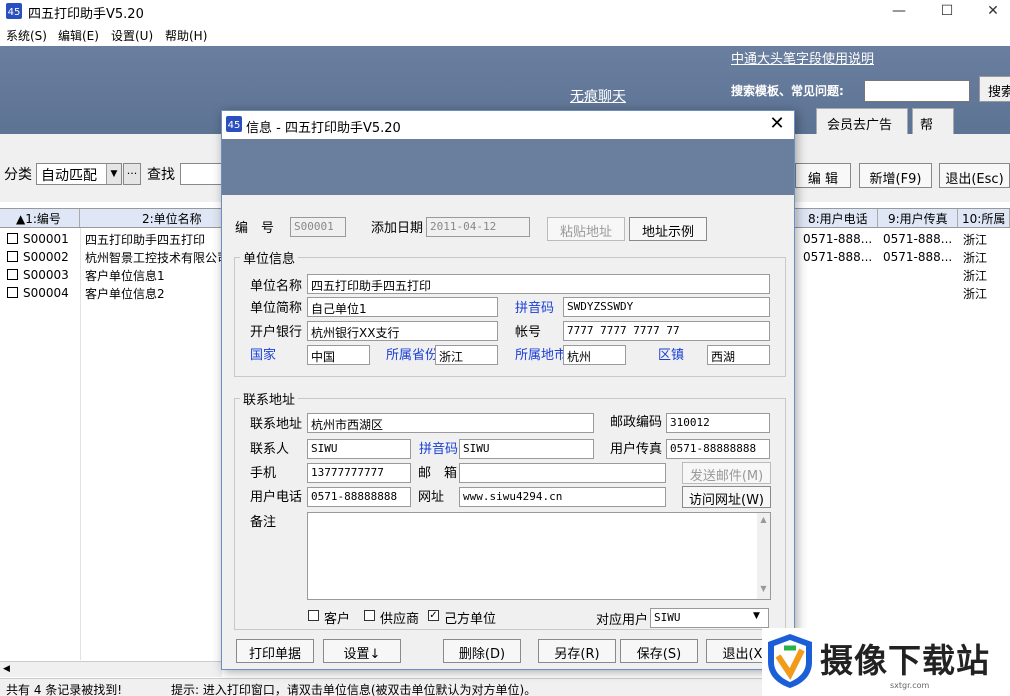  Describe the element at coordinates (899, 11) in the screenshot. I see `minimize-icon: —` at that location.